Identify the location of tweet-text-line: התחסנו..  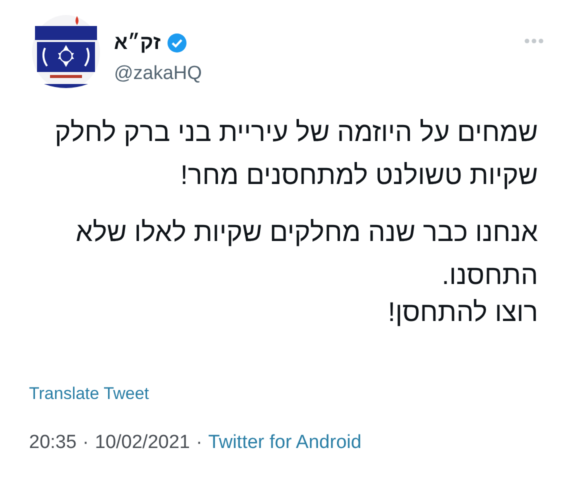
(490, 275).